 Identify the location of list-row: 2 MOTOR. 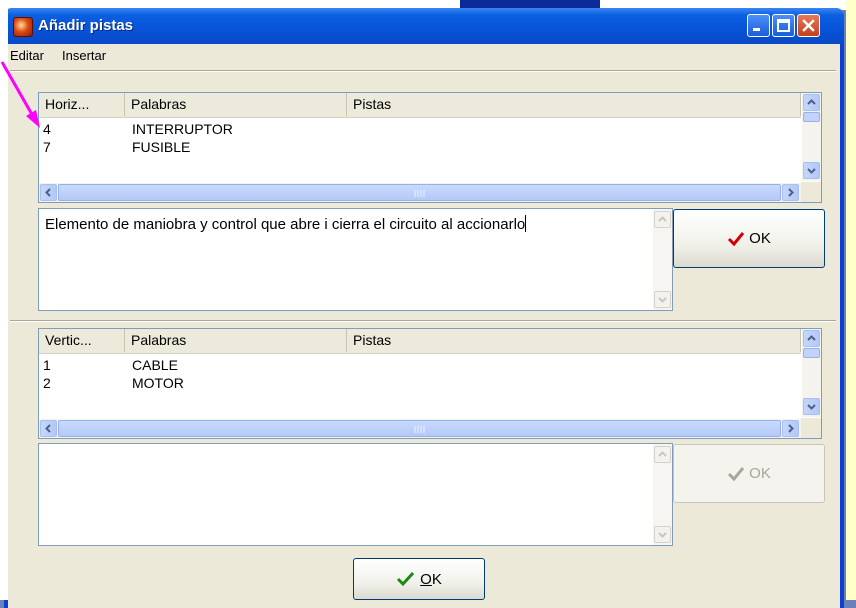
(420, 383).